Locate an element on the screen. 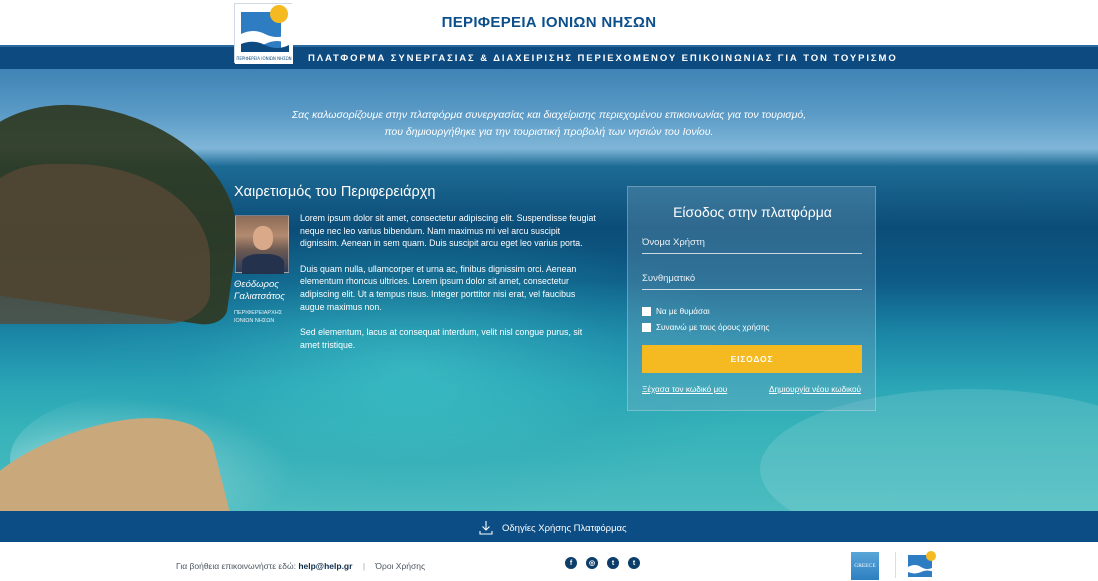 The width and height of the screenshot is (1098, 581). region-logo: ΠΕΡΙΦΕΡΕΙΑ ΙΟΝΙΩΝ ΝΗΣΩΝ is located at coordinates (263, 33).